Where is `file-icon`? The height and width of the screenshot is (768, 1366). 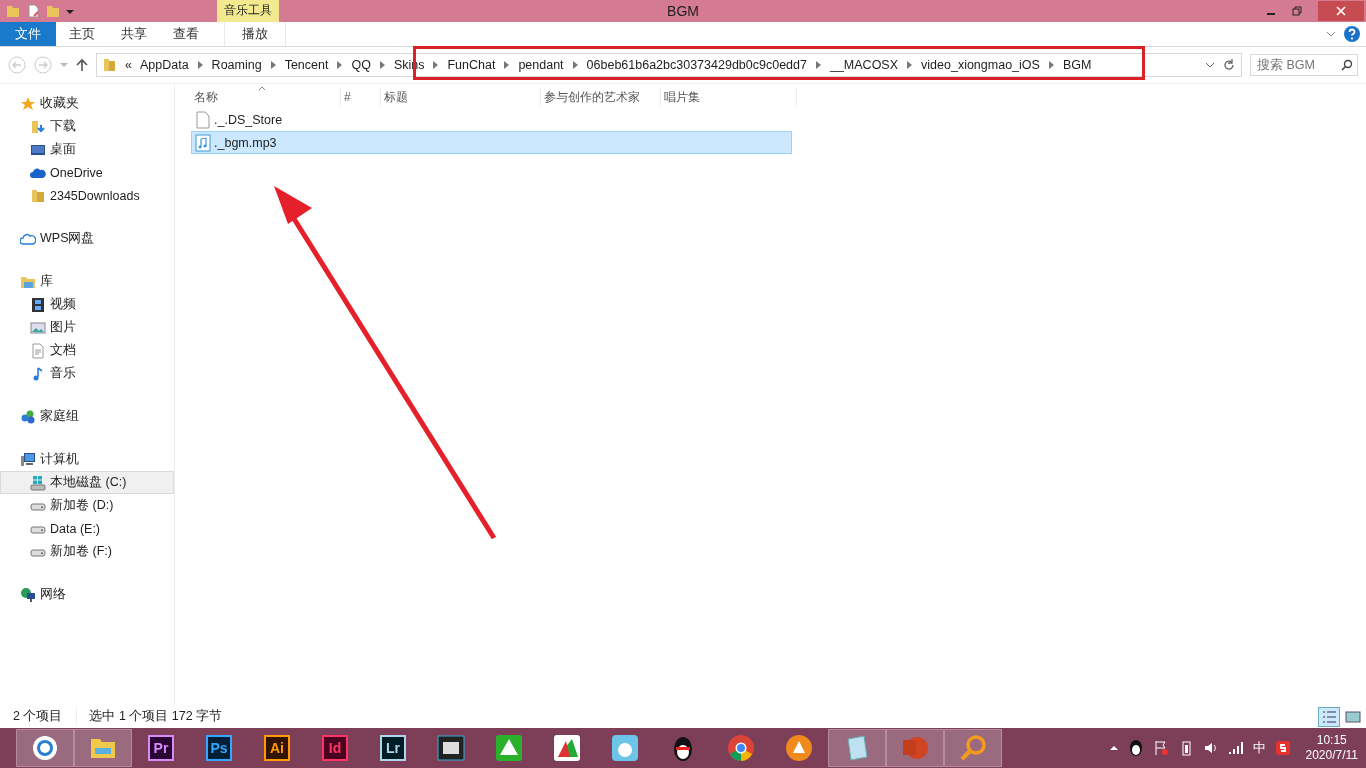 file-icon is located at coordinates (203, 119).